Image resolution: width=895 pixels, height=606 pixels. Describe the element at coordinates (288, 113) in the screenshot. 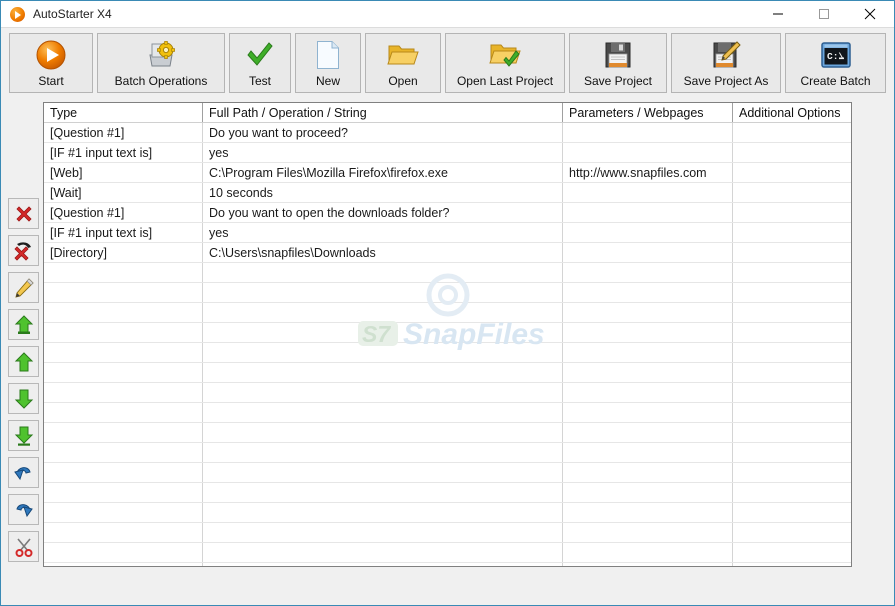

I see `column-header-path: Full Path / Operation / String` at that location.